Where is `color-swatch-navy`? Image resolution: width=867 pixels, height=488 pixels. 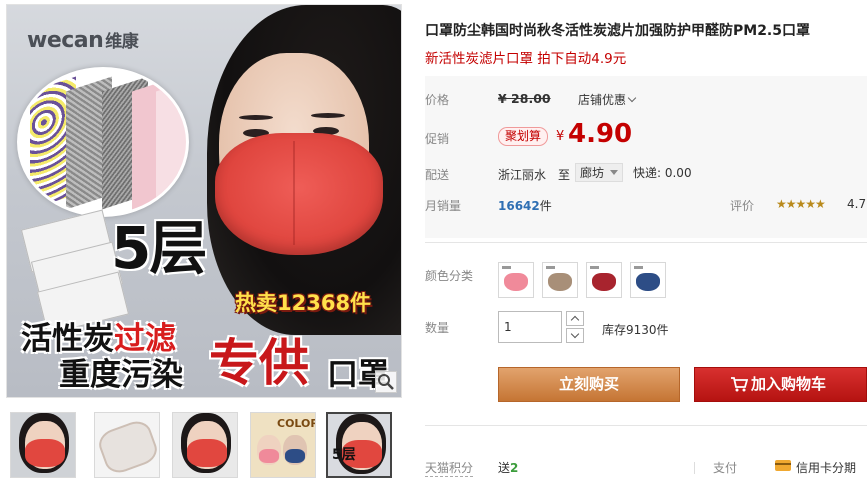
color-swatch-navy is located at coordinates (648, 280).